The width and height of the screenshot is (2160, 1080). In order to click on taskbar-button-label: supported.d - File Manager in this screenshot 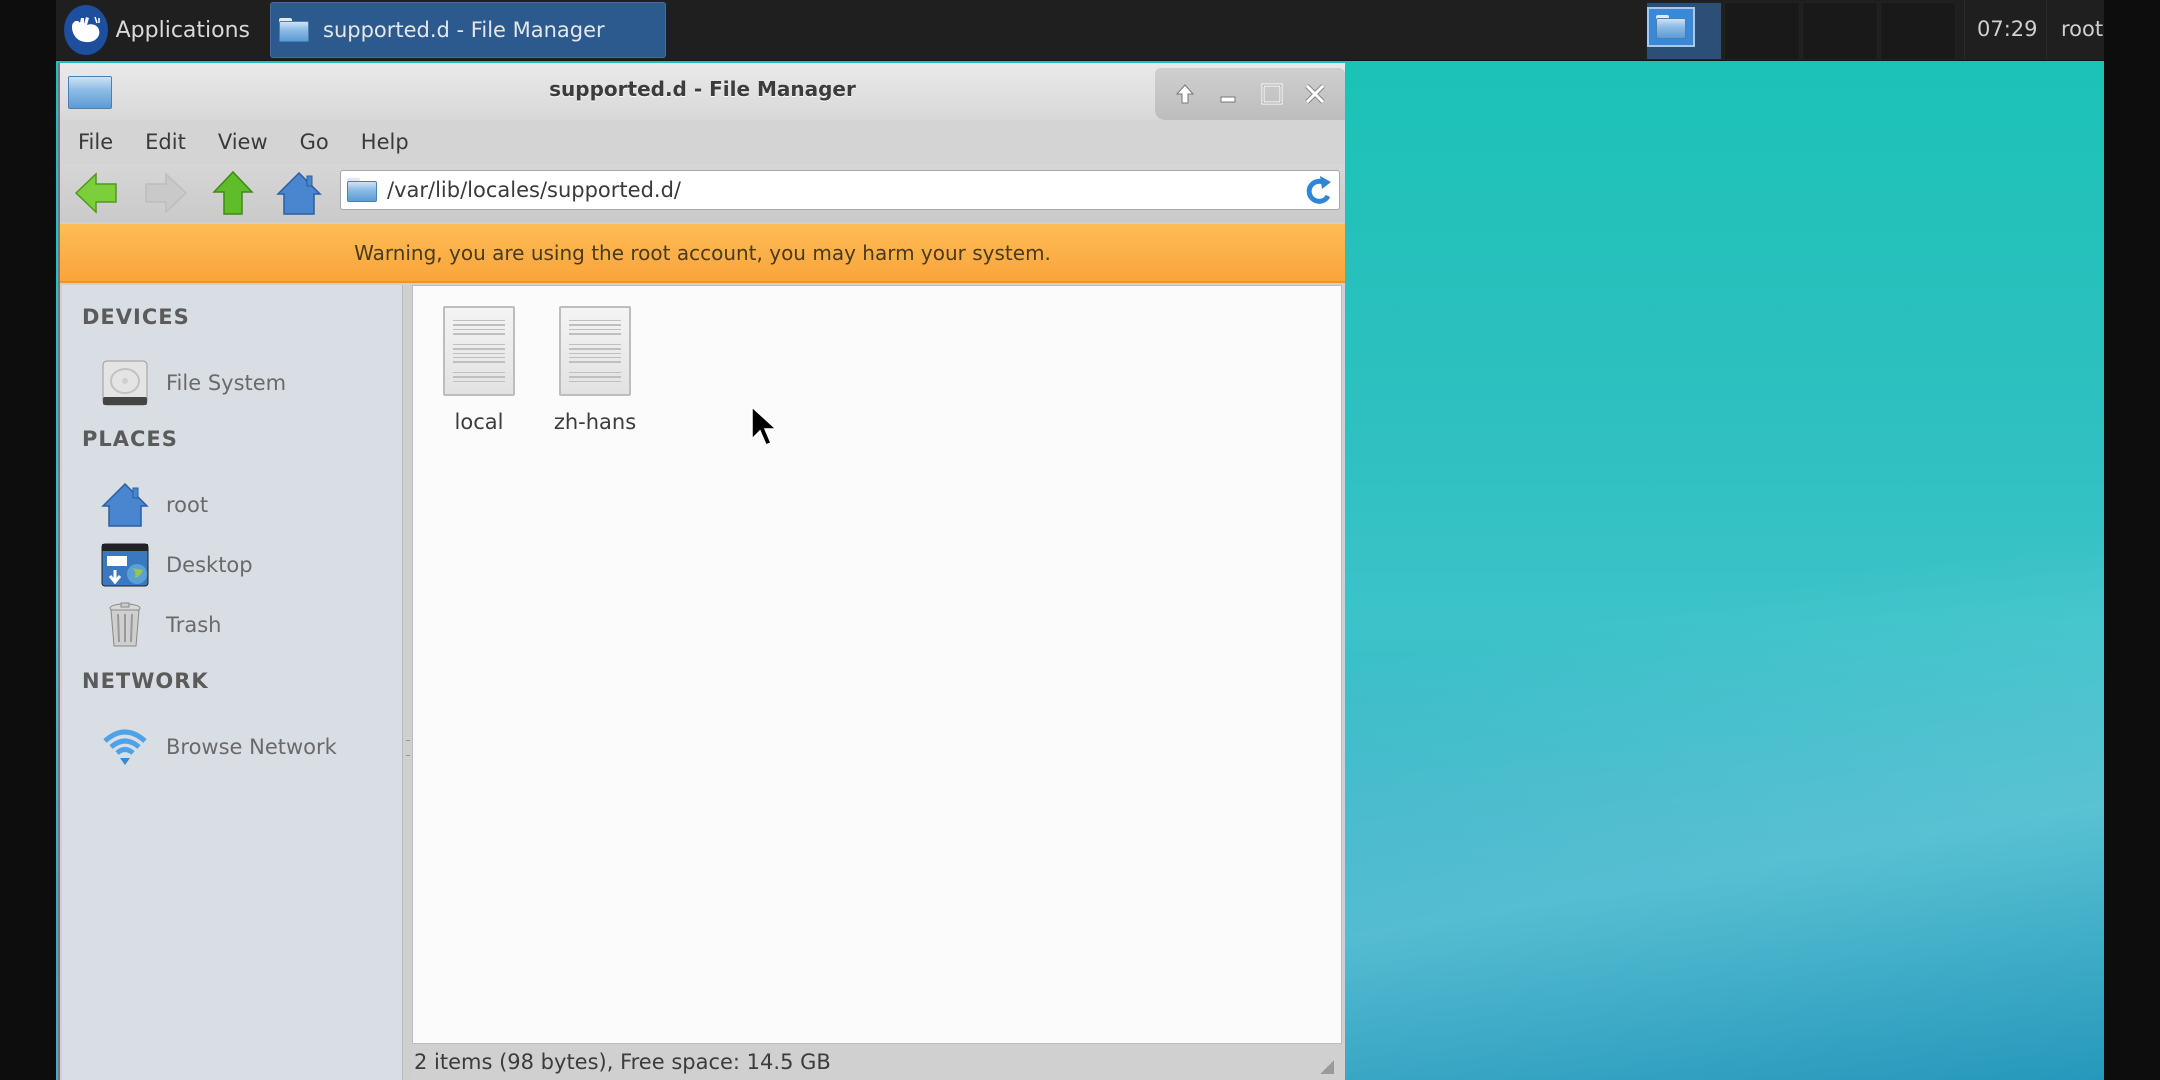, I will do `click(464, 30)`.